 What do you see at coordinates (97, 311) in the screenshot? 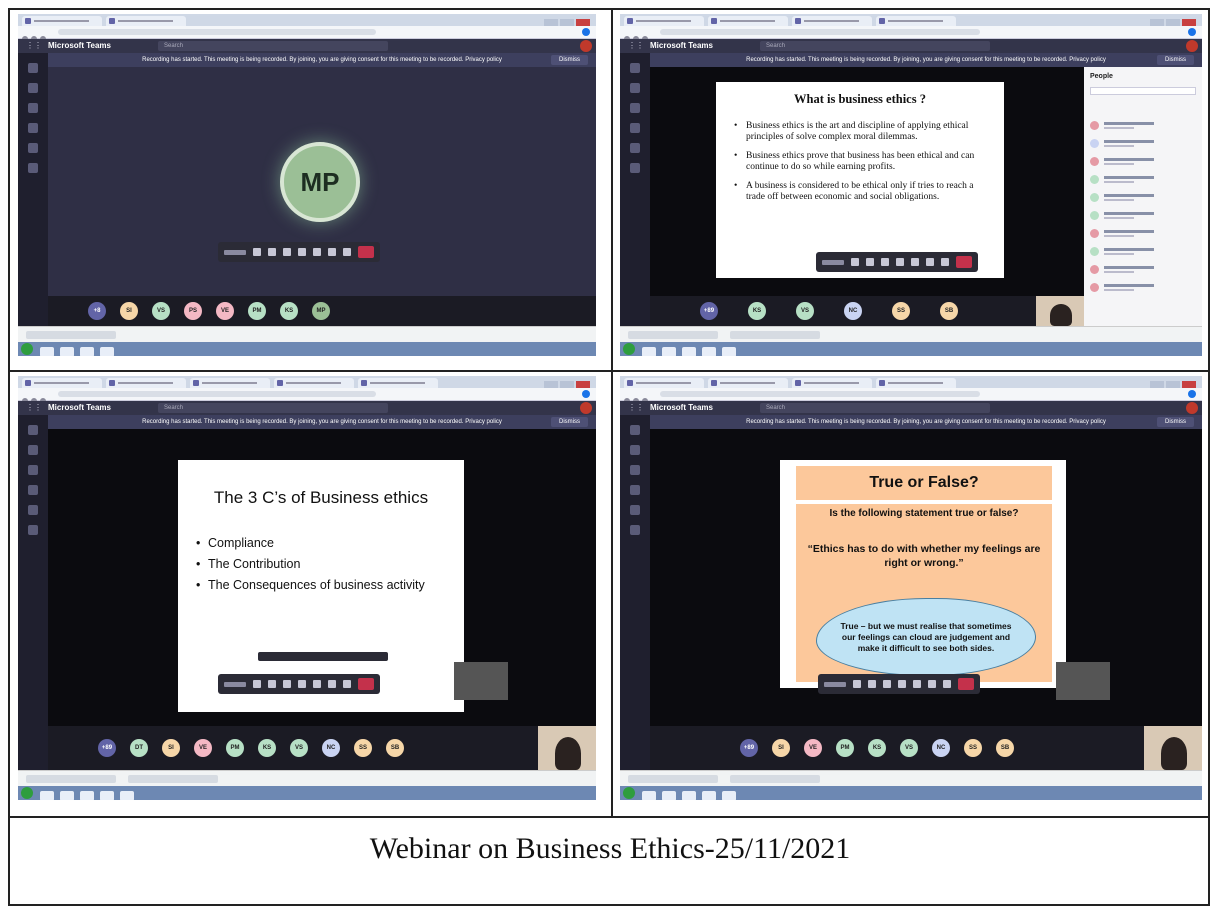
I see `participant-avatar: +8` at bounding box center [97, 311].